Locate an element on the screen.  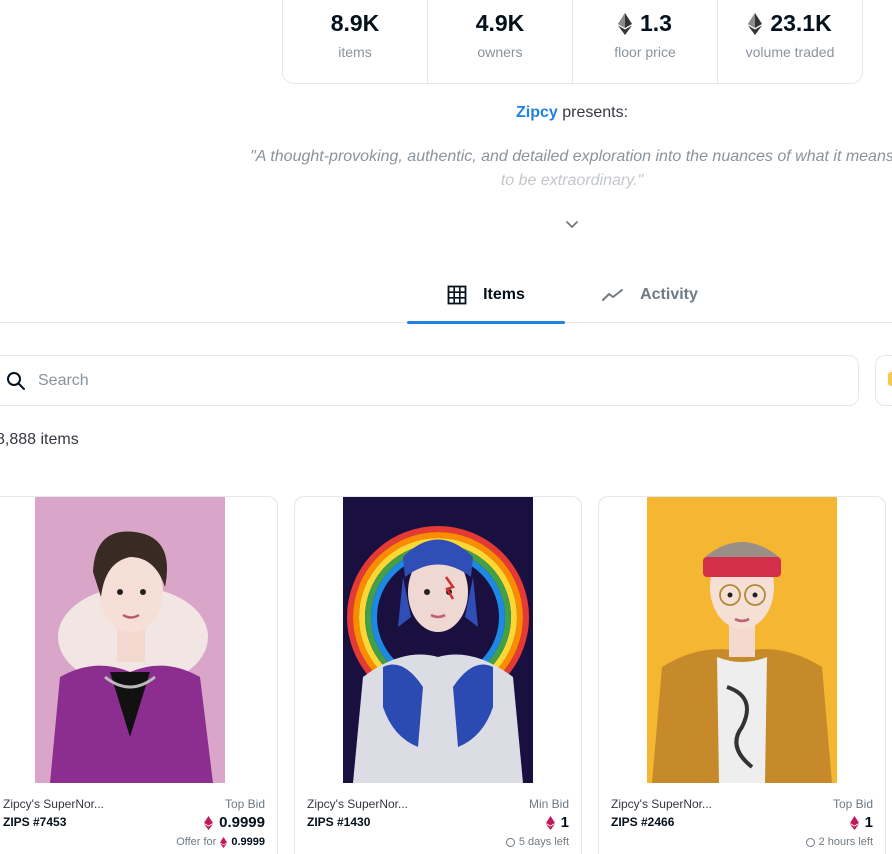
tab-label: Activity is located at coordinates (669, 294).